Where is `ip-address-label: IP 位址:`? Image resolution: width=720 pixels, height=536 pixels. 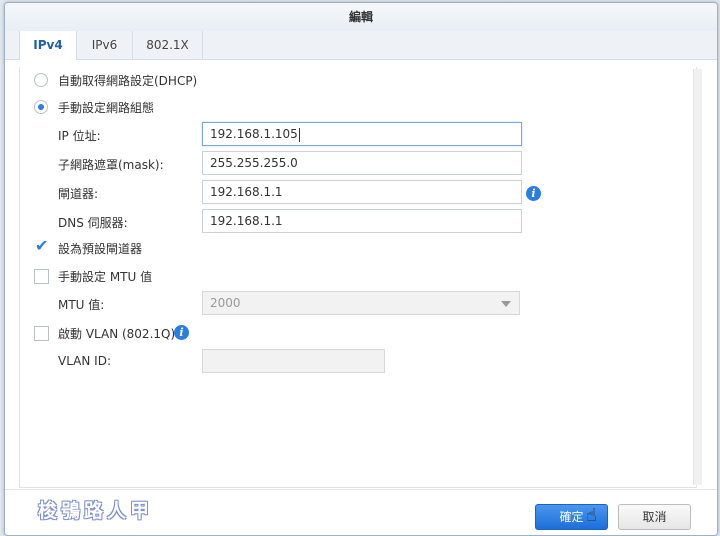 ip-address-label: IP 位址: is located at coordinates (79, 136).